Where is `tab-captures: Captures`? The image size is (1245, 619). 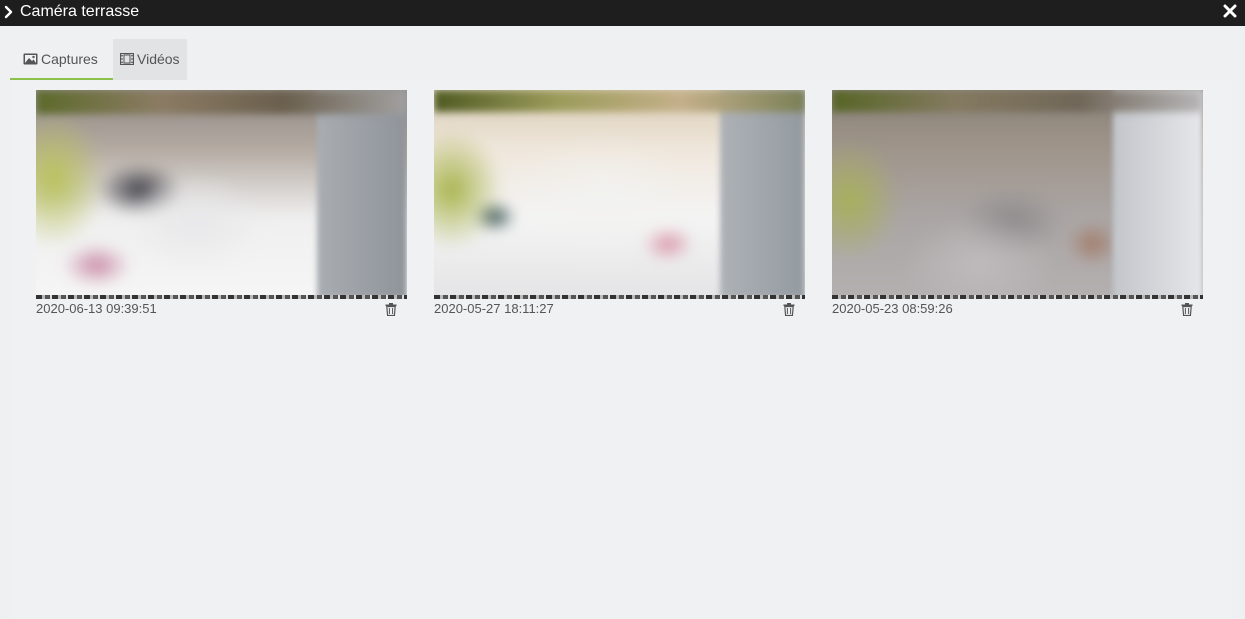
tab-captures: Captures is located at coordinates (61, 59).